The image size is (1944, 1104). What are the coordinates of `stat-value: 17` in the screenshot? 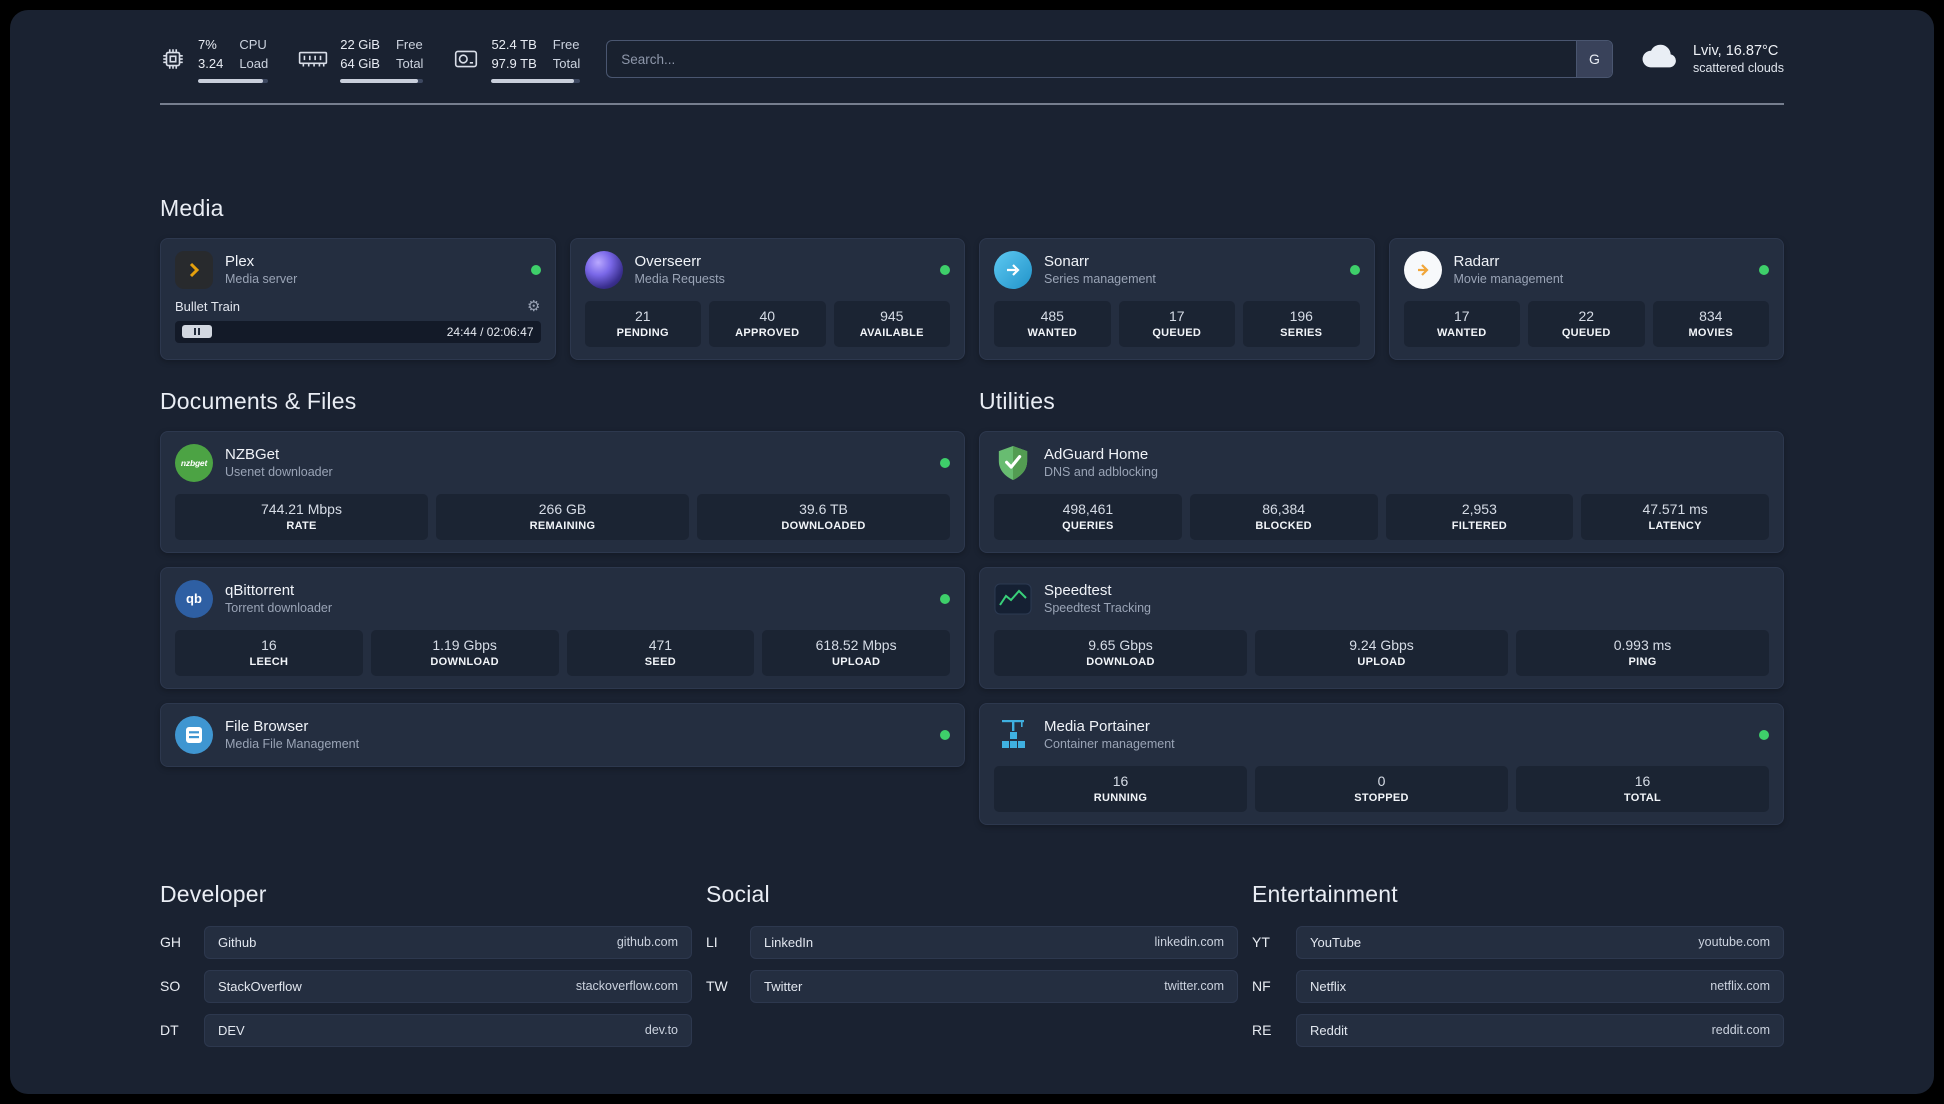 It's located at (1176, 315).